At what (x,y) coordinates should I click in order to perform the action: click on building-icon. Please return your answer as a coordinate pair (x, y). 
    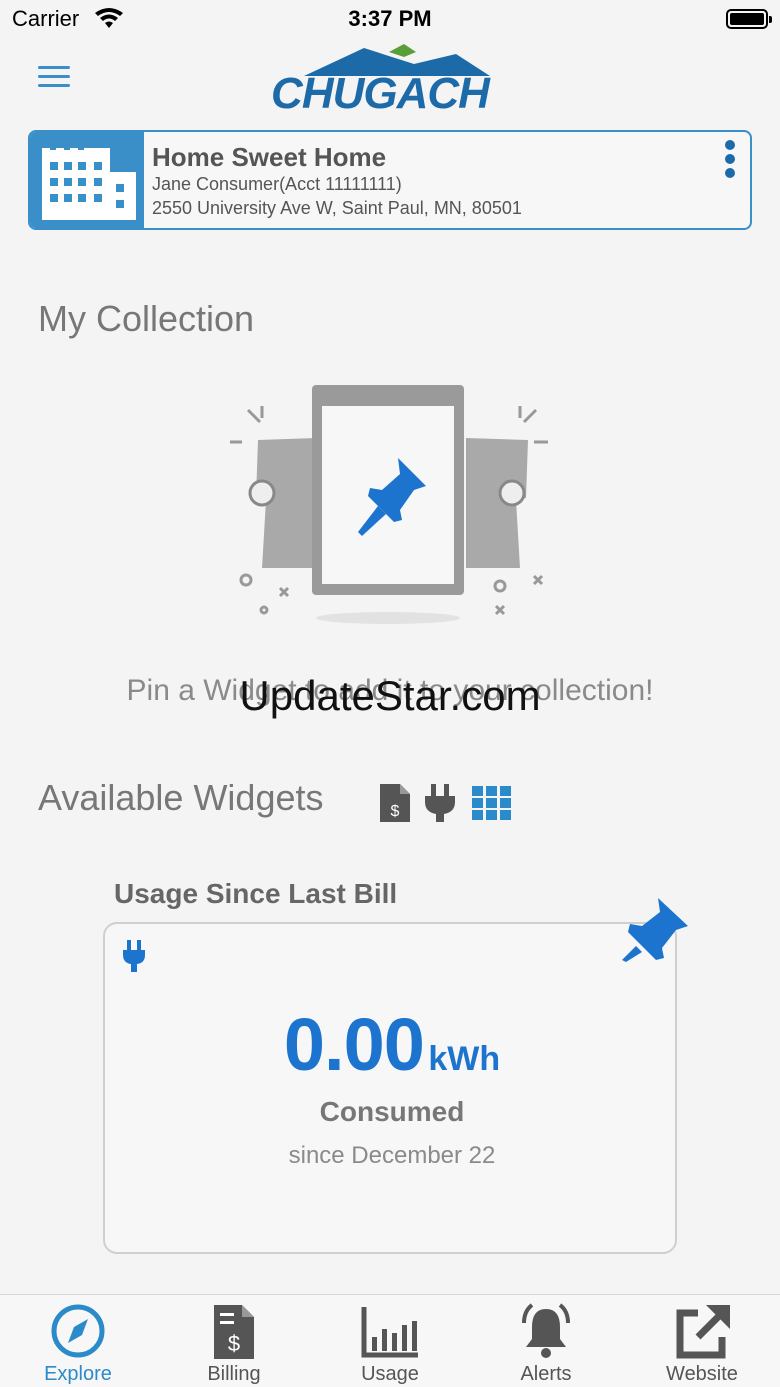
    Looking at the image, I should click on (89, 180).